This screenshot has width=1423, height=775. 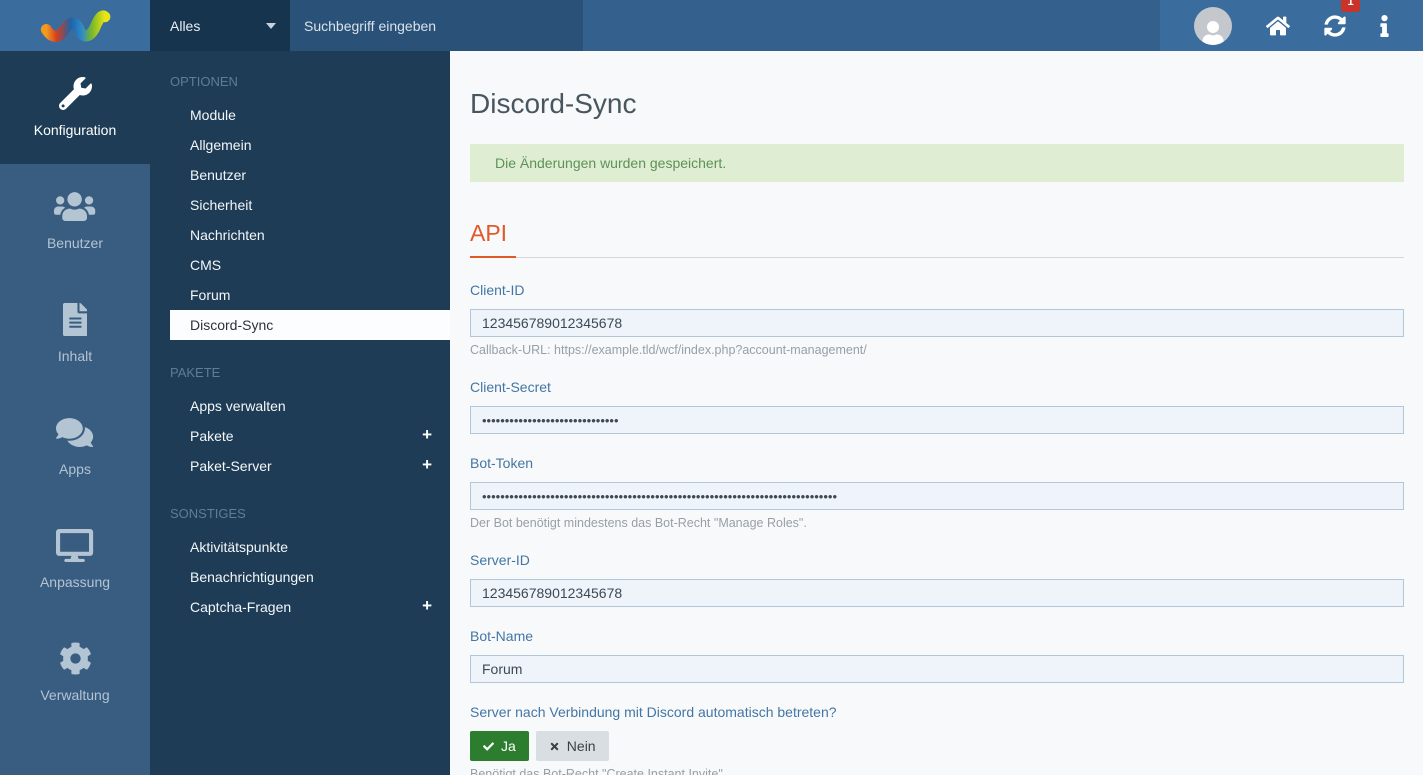 I want to click on top-bar: Alles 1, so click(x=711, y=25).